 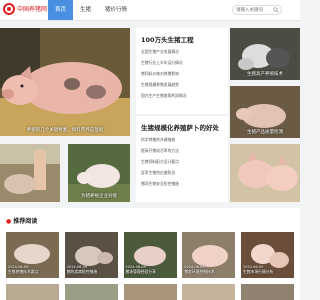 What do you see at coordinates (265, 112) in the screenshot?
I see `right-photo-2: 生猪产品质量检测` at bounding box center [265, 112].